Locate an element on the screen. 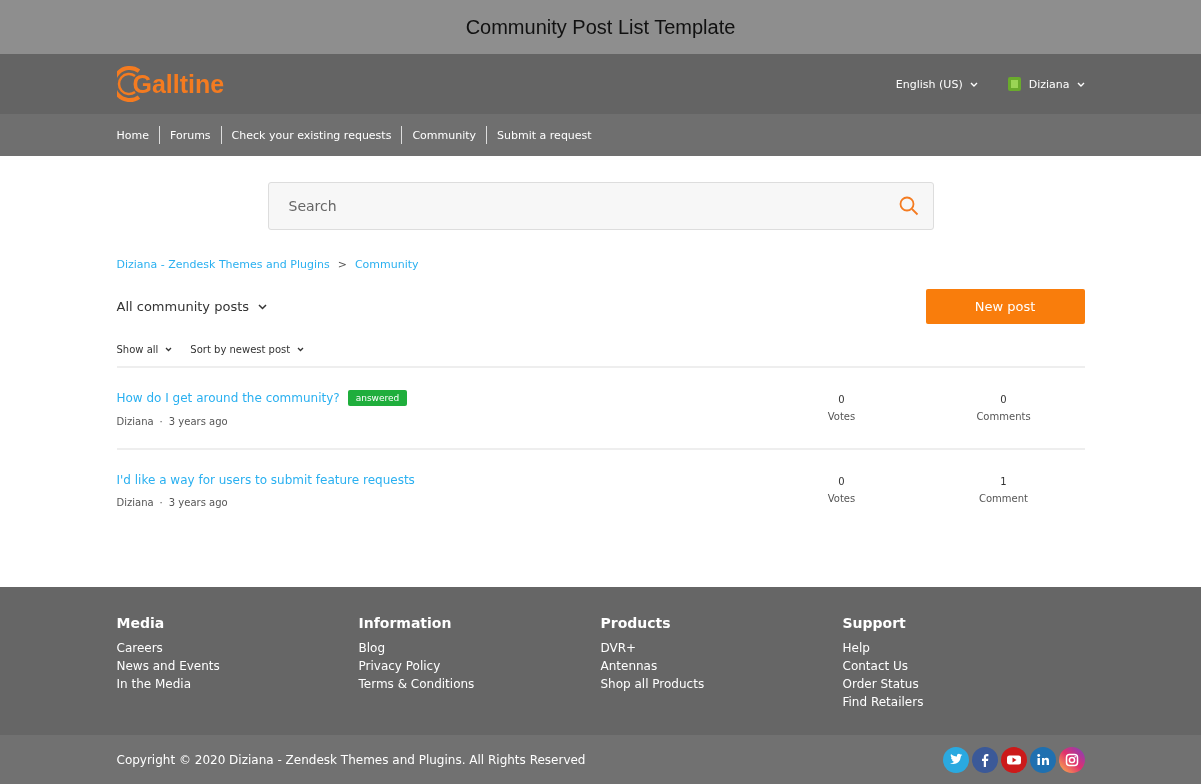 The image size is (1201, 784). footer-link: In the Media is located at coordinates (237, 684).